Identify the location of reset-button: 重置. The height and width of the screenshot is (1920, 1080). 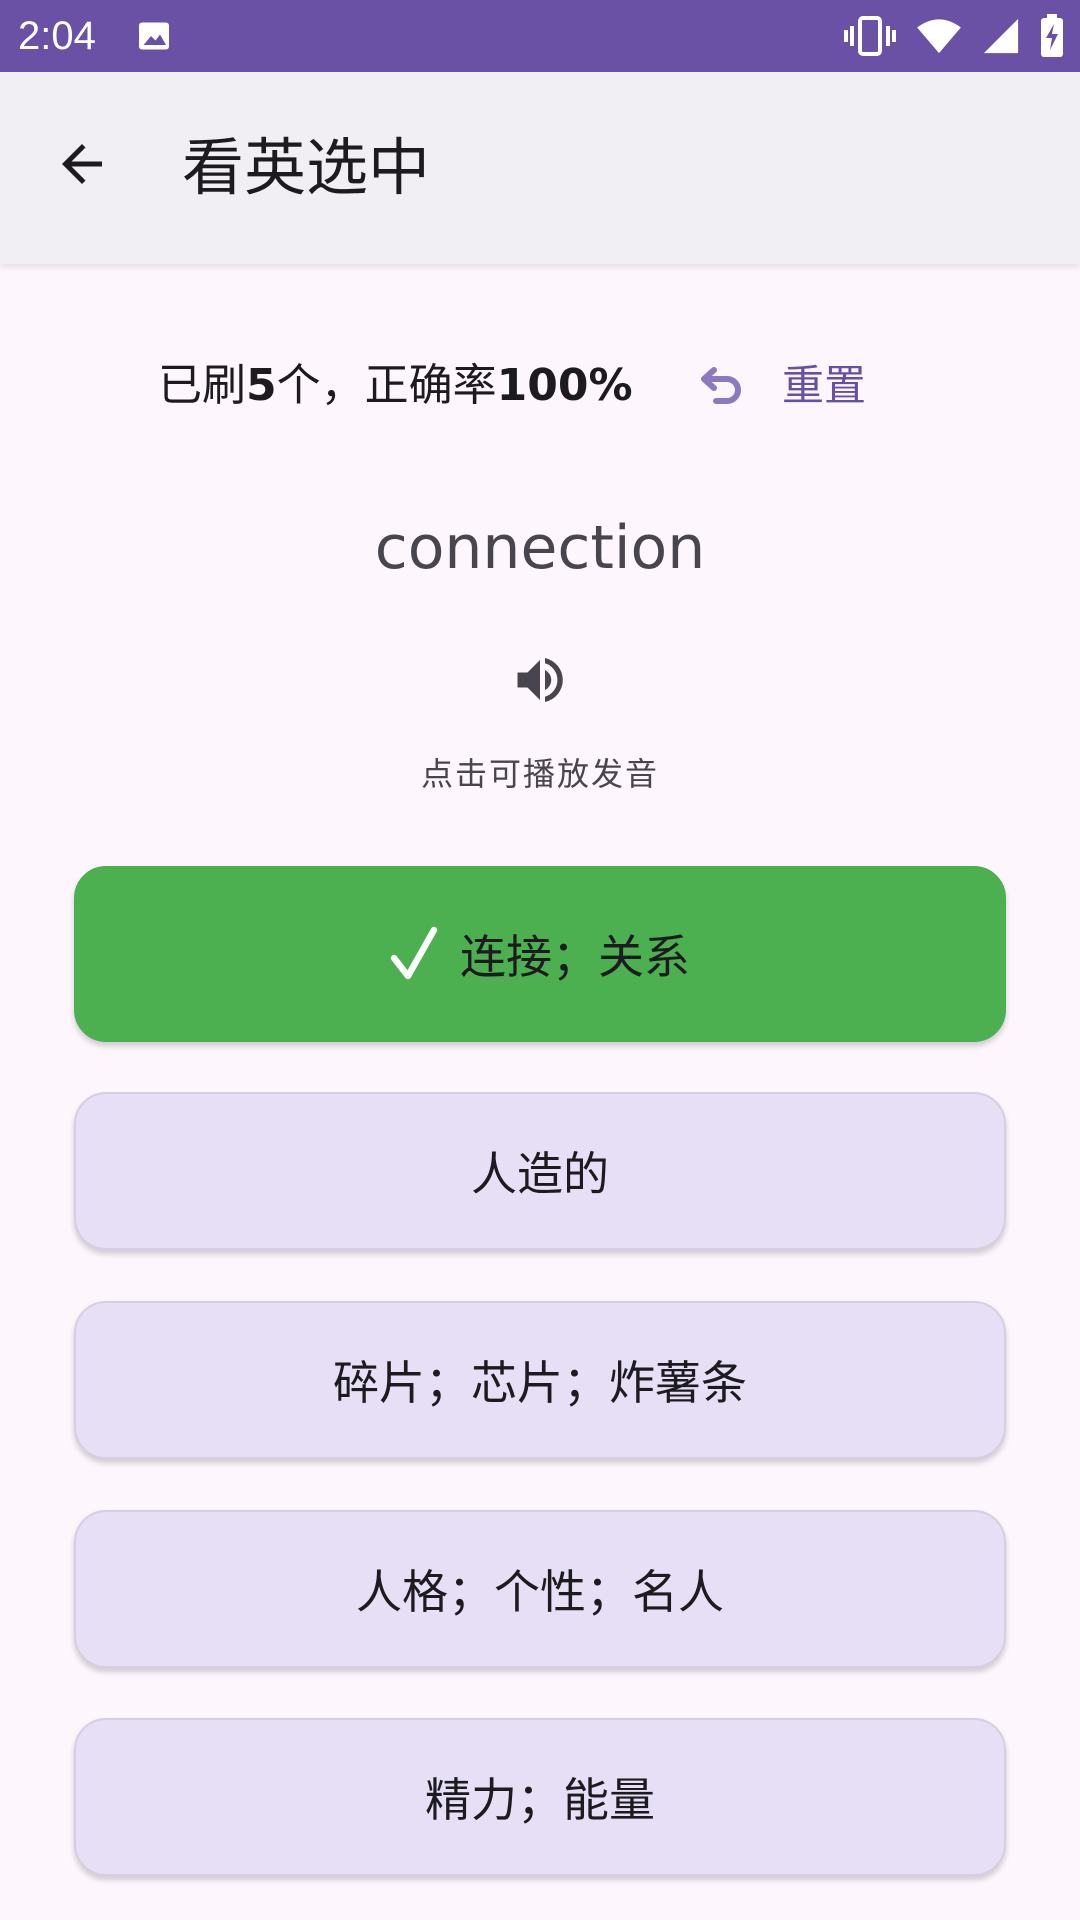
(824, 386).